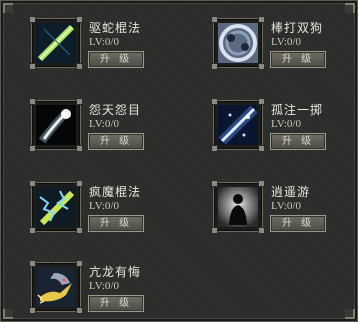 The height and width of the screenshot is (322, 358). I want to click on green-staff-icon, so click(56, 43).